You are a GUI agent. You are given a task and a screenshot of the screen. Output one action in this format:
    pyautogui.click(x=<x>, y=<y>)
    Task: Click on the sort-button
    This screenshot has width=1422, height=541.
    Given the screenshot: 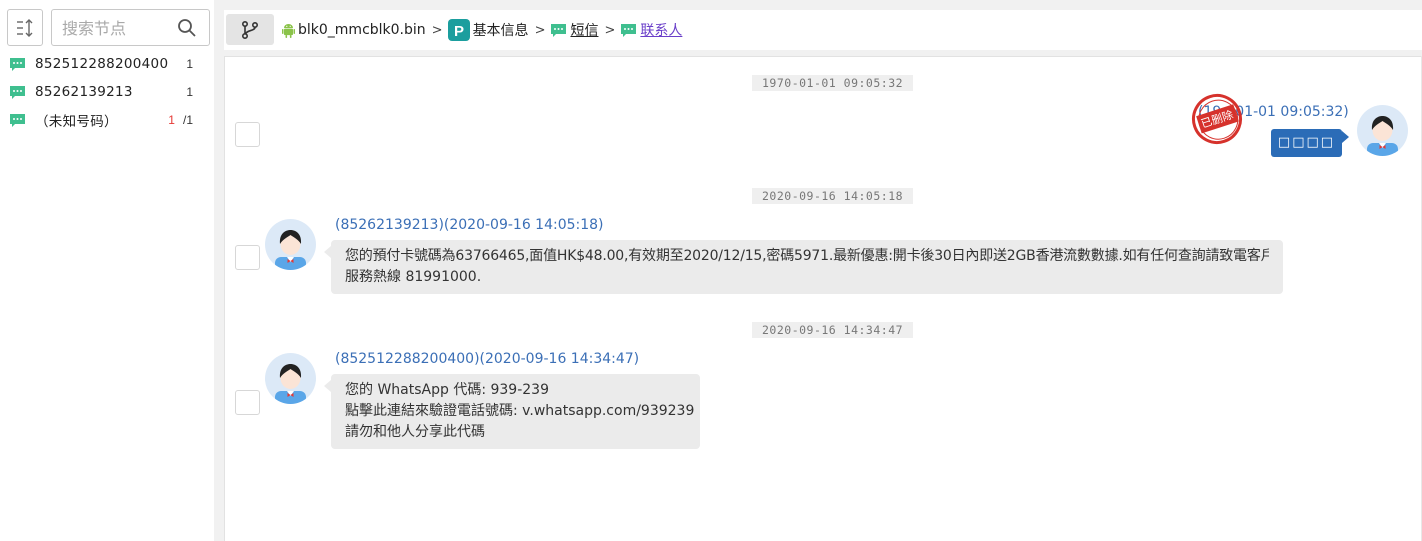 What is the action you would take?
    pyautogui.click(x=25, y=27)
    